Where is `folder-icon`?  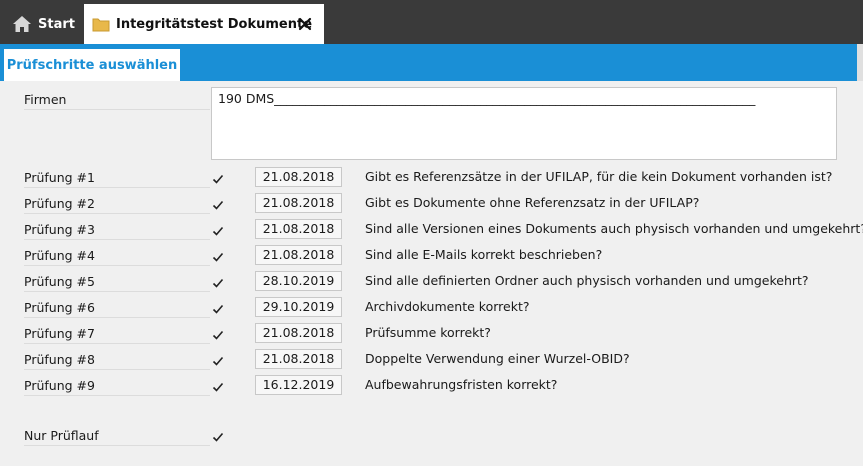 folder-icon is located at coordinates (101, 24).